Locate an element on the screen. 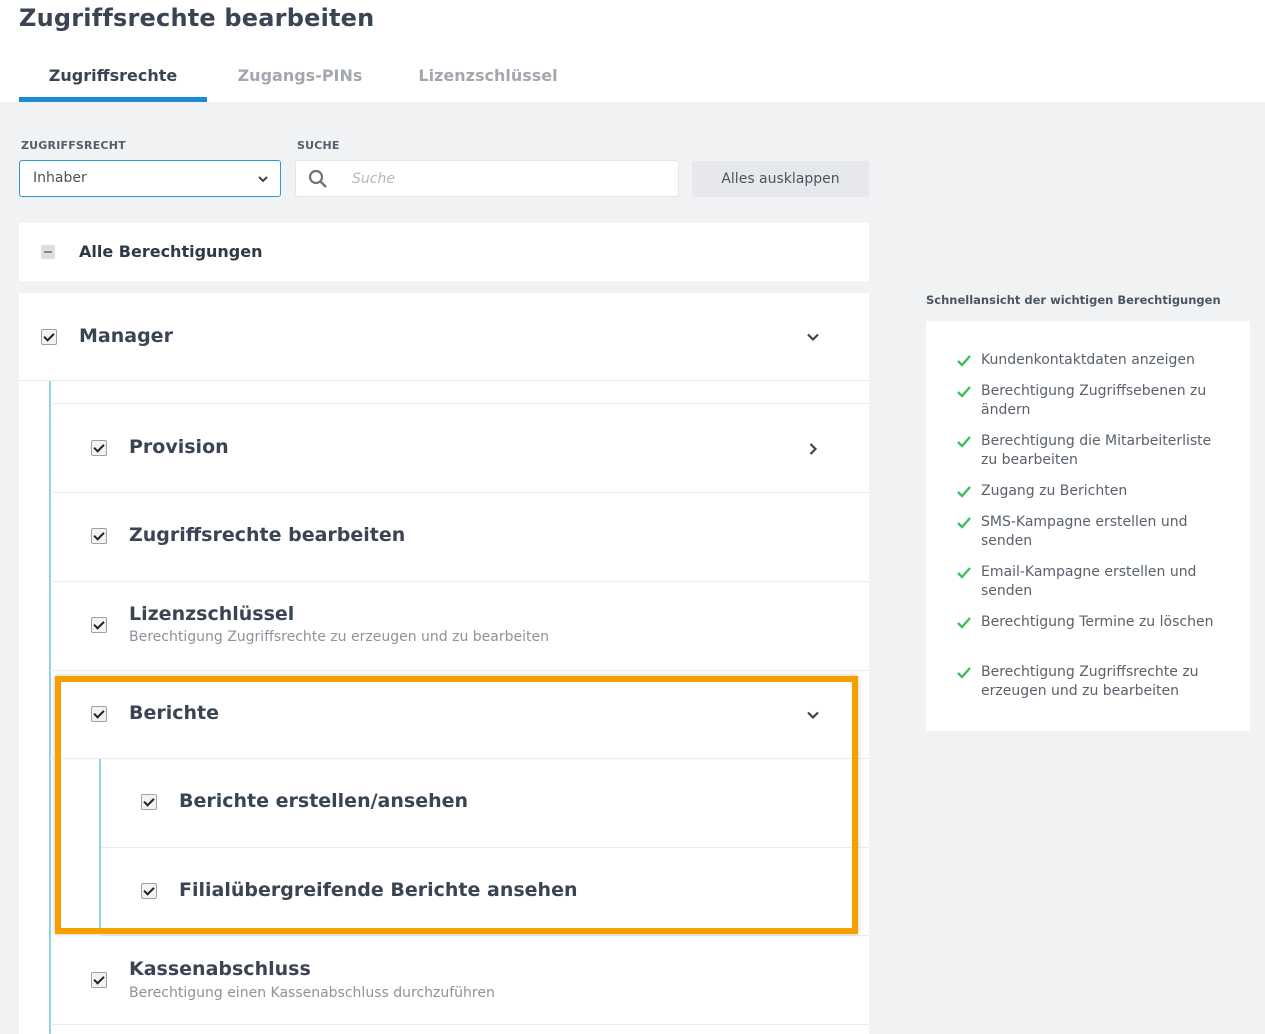 This screenshot has width=1265, height=1034. manager-checkbox is located at coordinates (49, 337).